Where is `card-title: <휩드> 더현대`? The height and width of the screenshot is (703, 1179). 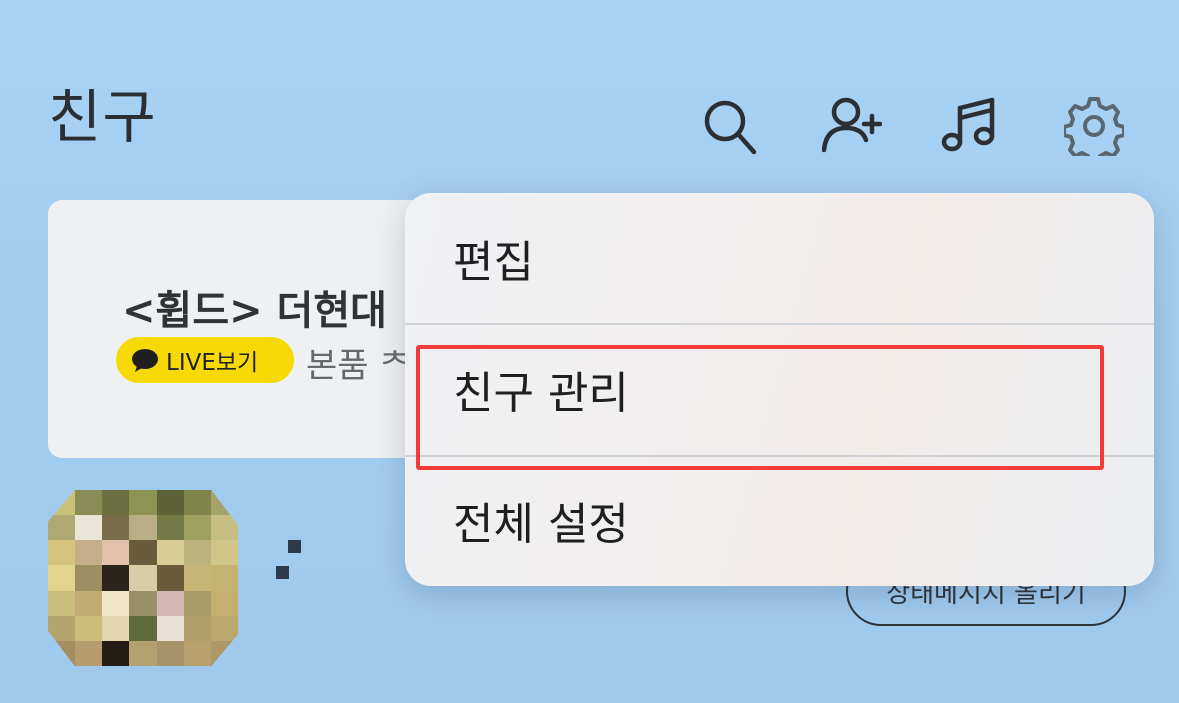
card-title: <휩드> 더현대 is located at coordinates (254, 311).